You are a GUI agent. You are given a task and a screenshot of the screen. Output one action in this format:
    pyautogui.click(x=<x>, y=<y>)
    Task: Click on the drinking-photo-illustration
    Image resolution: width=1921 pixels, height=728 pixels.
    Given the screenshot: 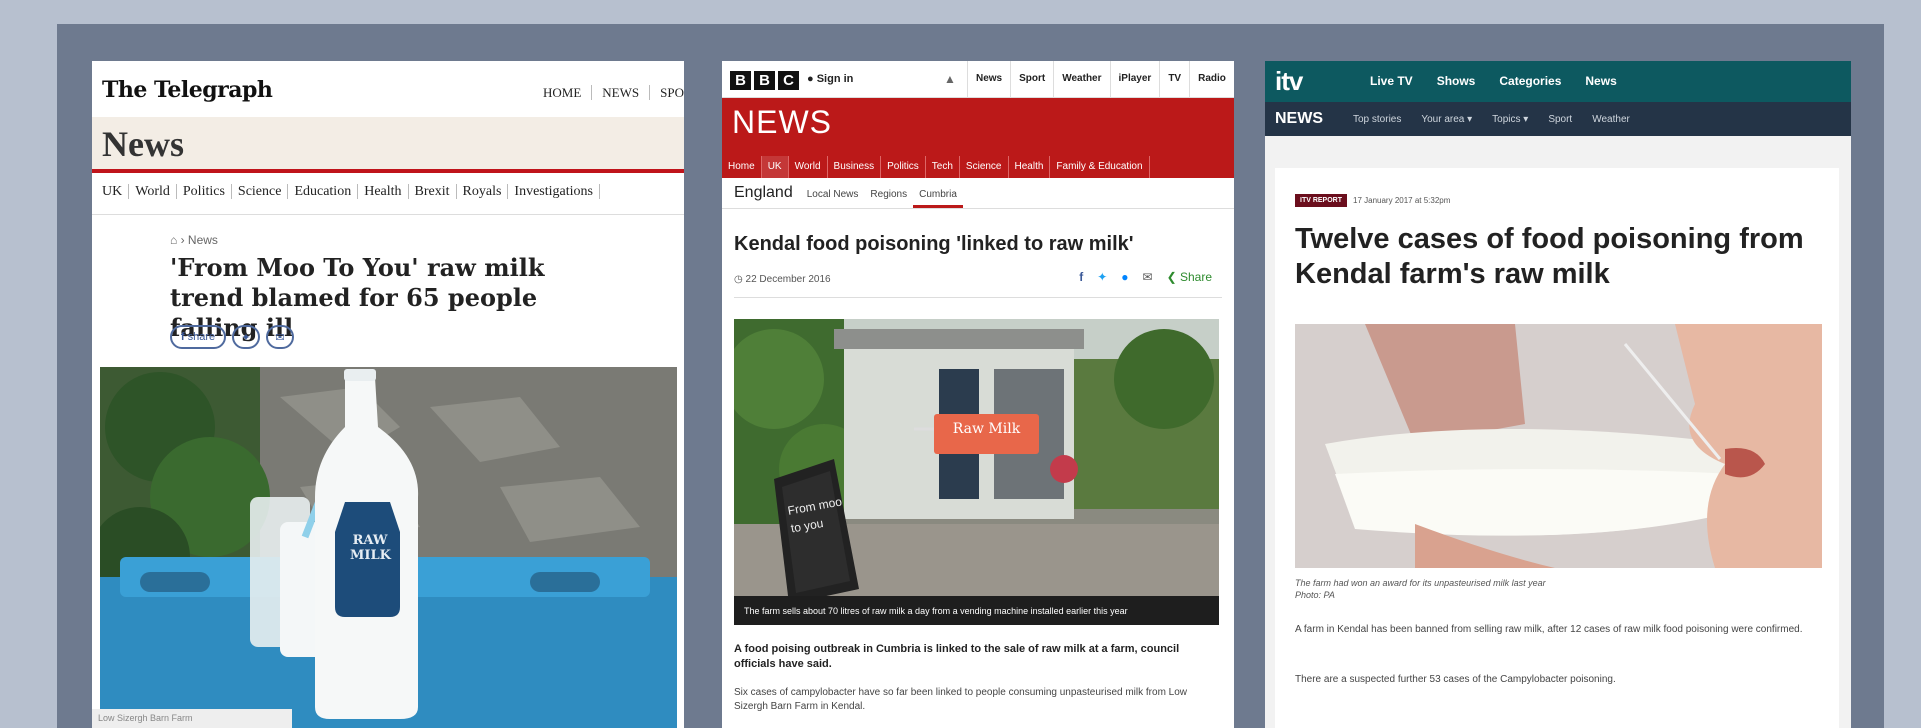 What is the action you would take?
    pyautogui.click(x=1558, y=446)
    